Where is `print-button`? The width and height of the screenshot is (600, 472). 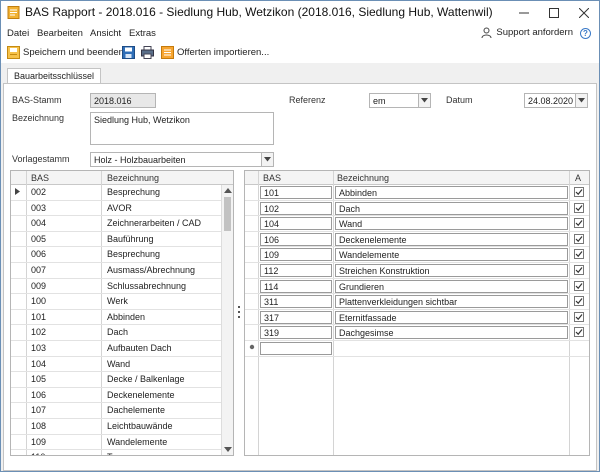
print-button is located at coordinates (147, 52).